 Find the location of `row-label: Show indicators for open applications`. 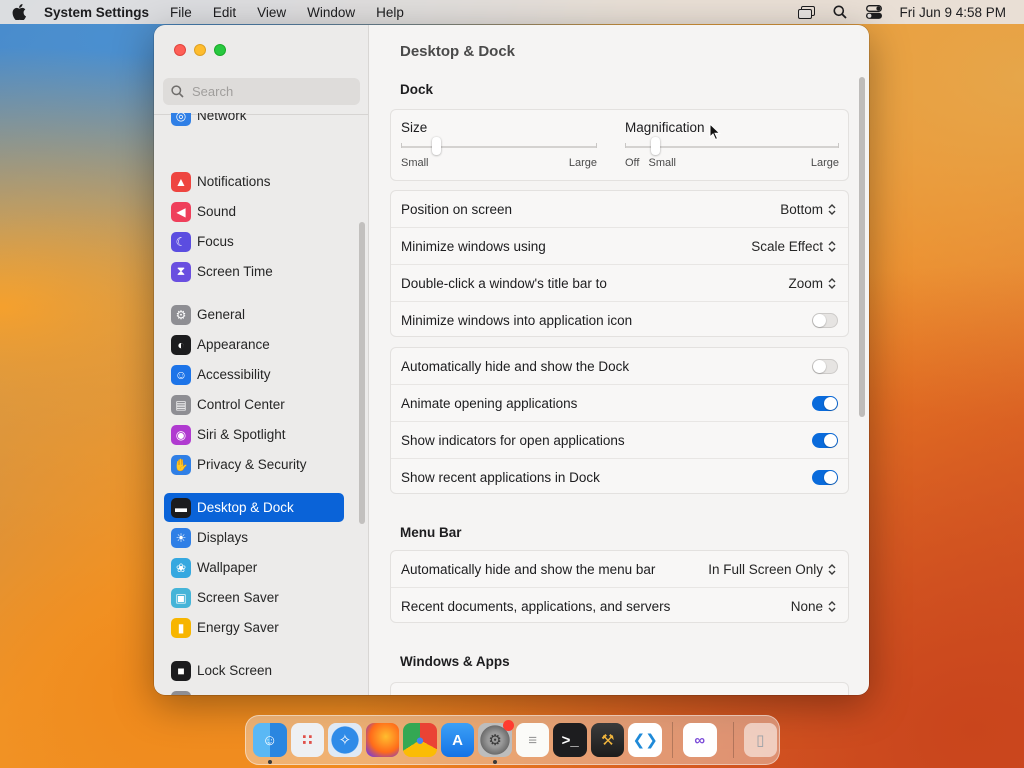

row-label: Show indicators for open applications is located at coordinates (513, 440).